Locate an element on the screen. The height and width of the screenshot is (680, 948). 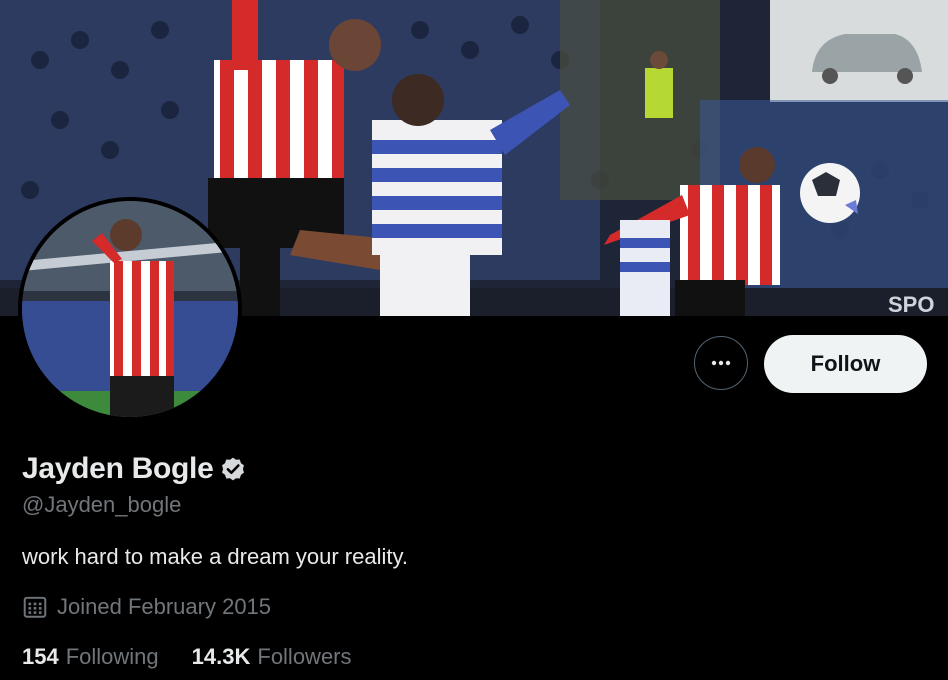
more-horizontal-icon is located at coordinates (721, 363).